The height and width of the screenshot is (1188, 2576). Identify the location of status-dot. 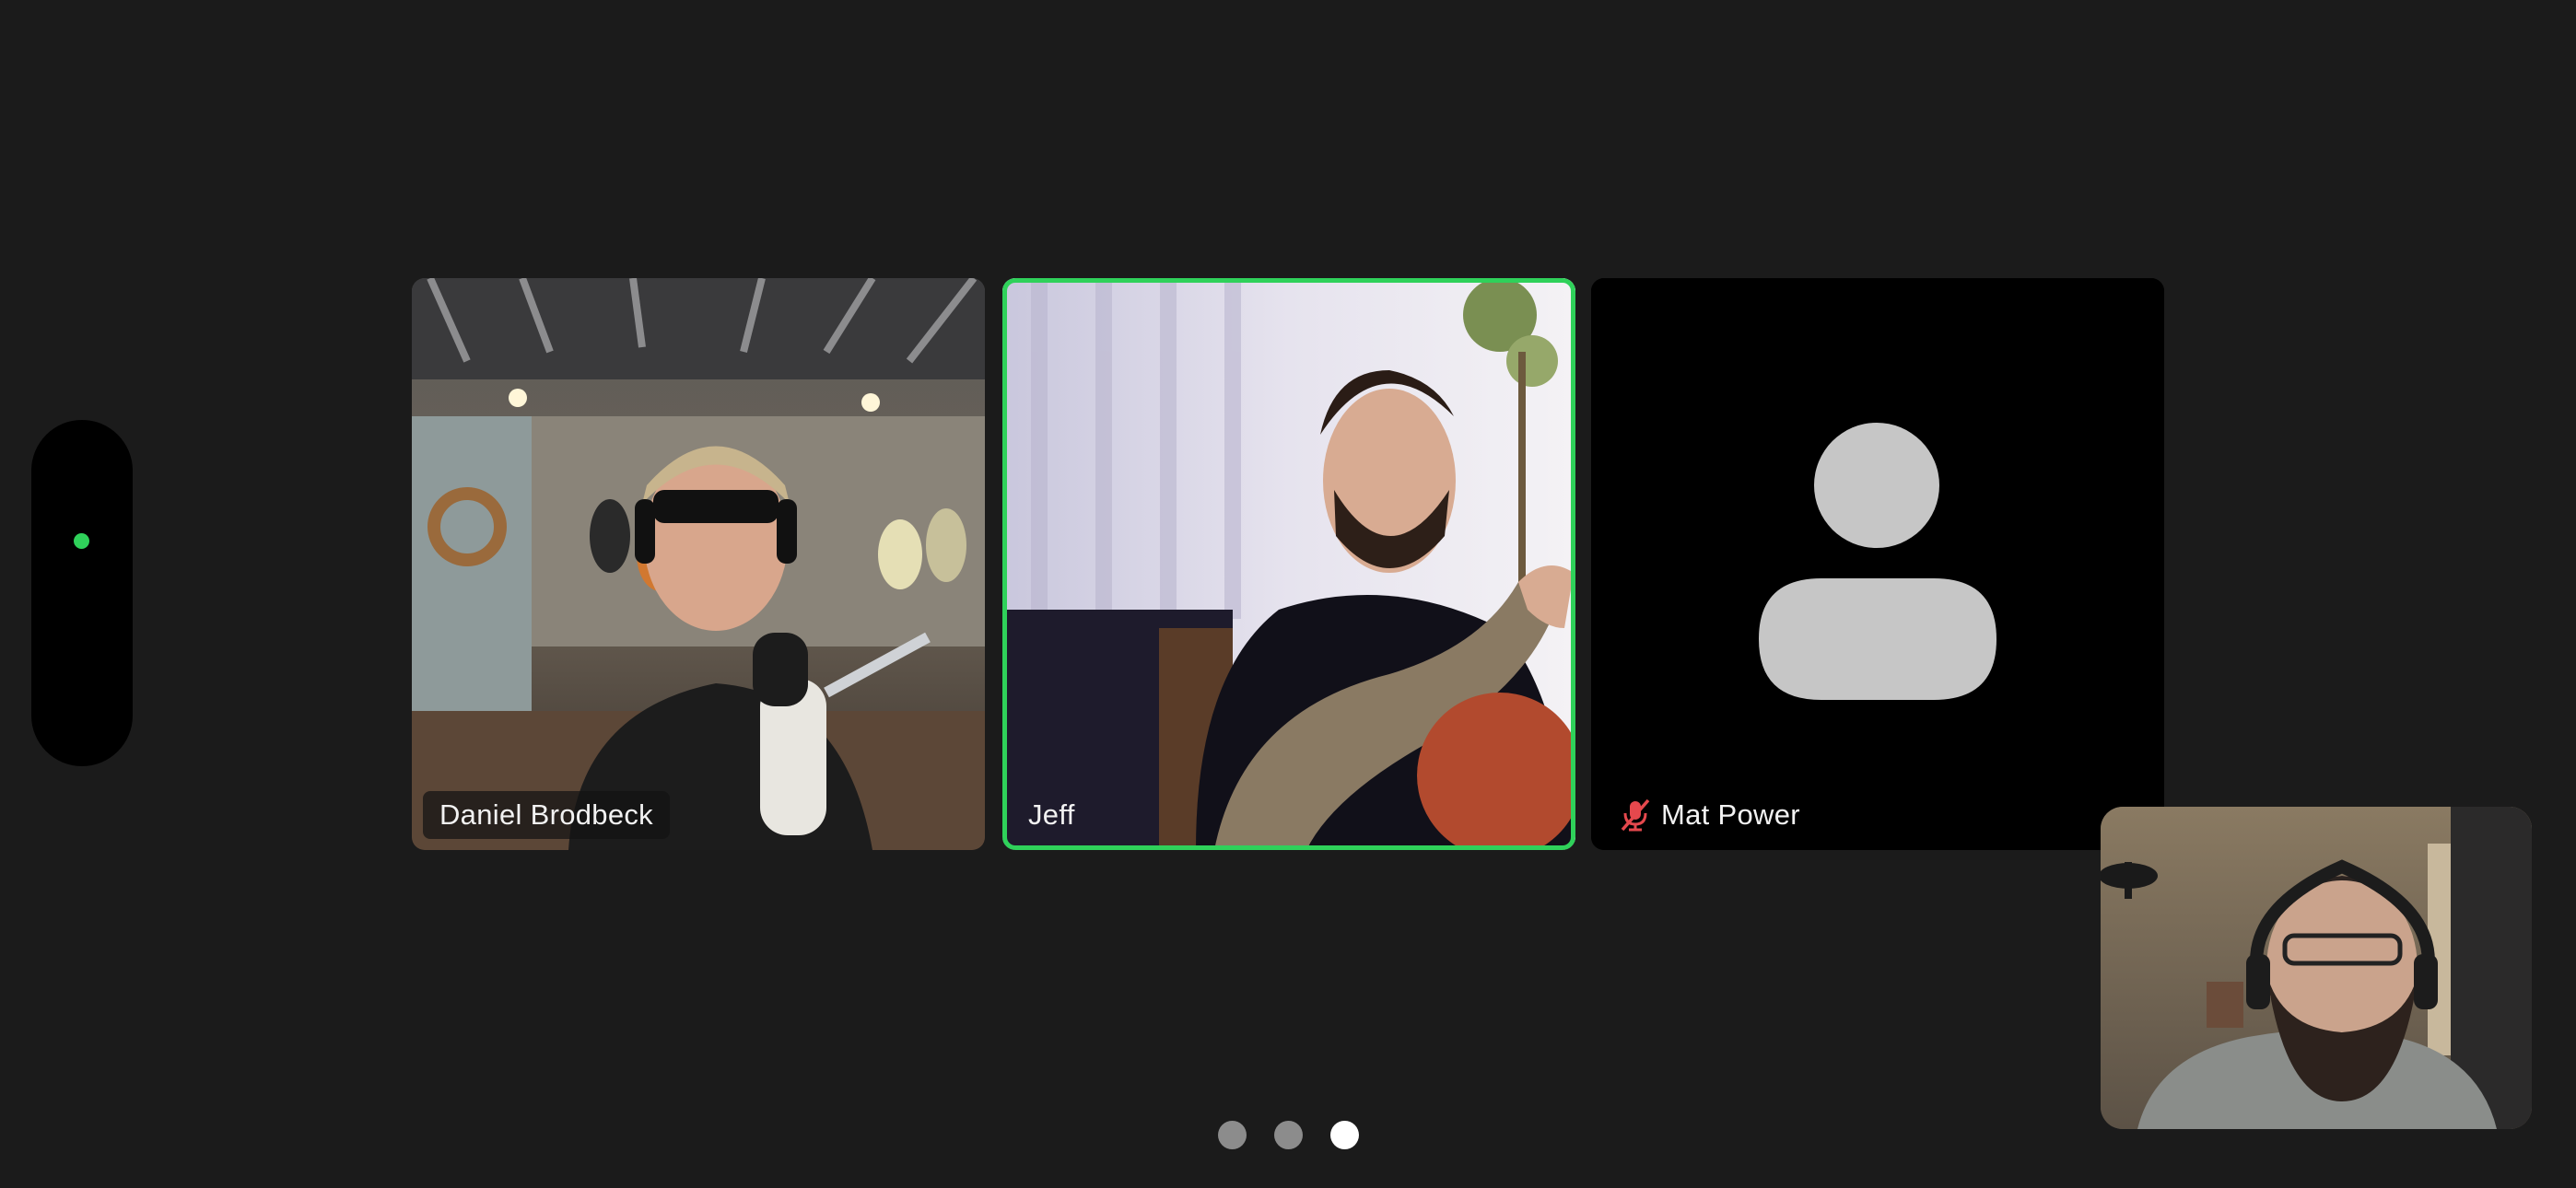
(81, 541).